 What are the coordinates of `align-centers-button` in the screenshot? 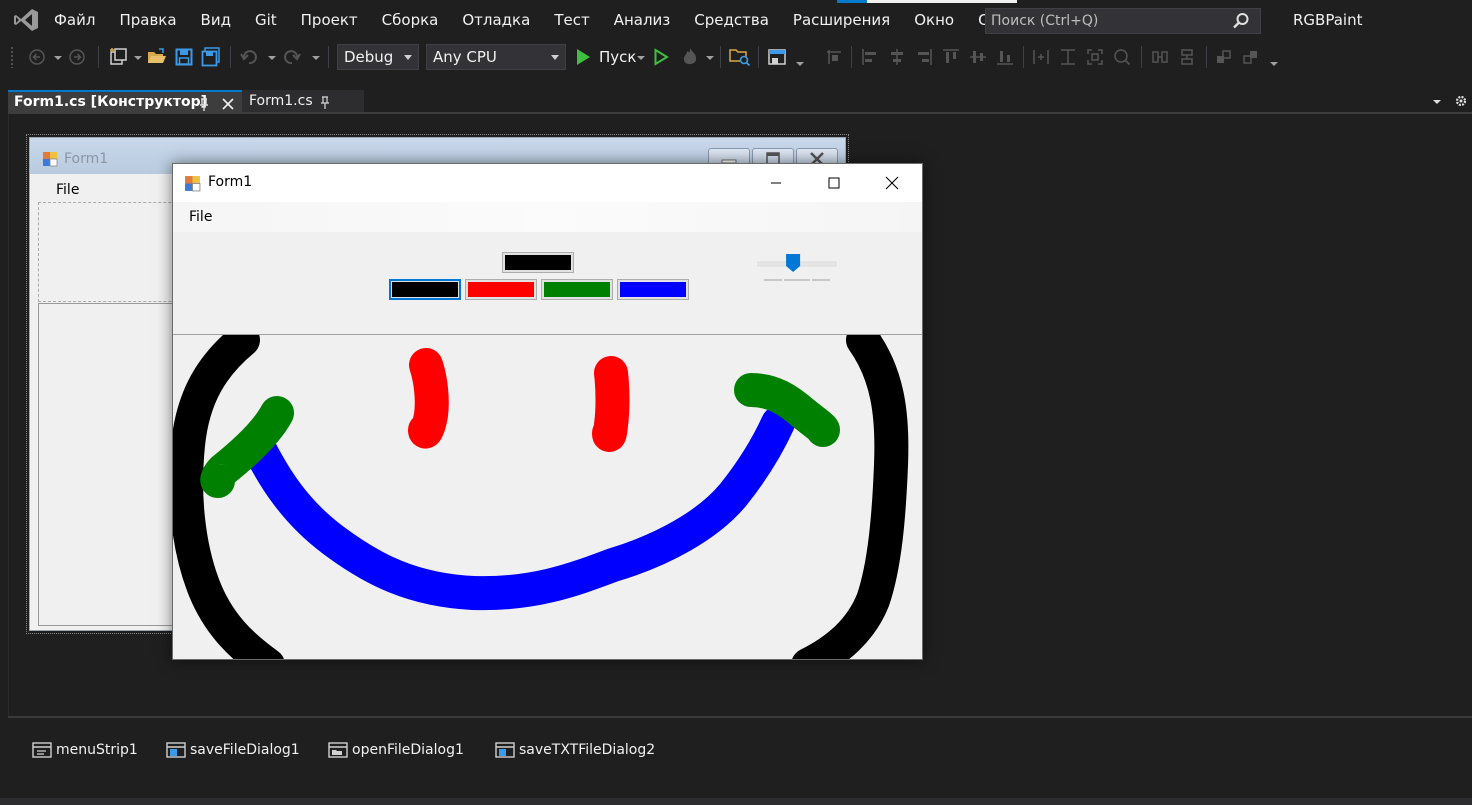 It's located at (897, 57).